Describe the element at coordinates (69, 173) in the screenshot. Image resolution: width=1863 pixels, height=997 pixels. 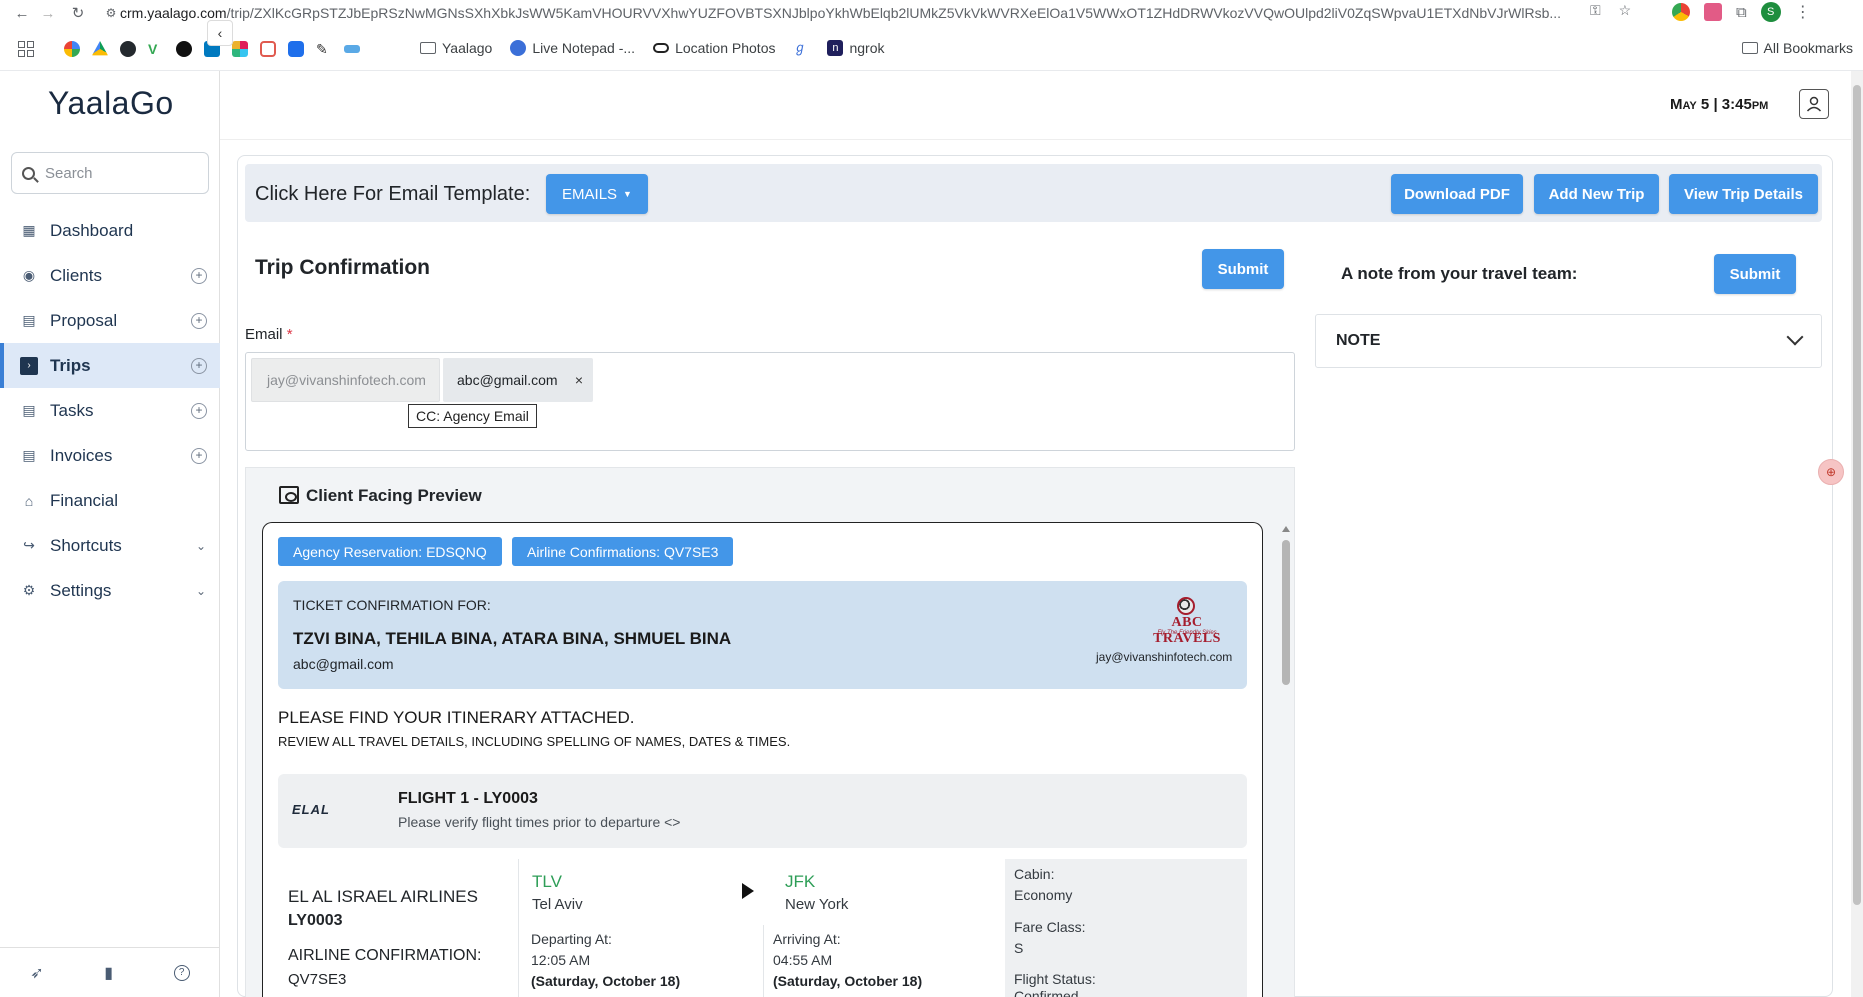
I see `search-placeholder: Search` at that location.